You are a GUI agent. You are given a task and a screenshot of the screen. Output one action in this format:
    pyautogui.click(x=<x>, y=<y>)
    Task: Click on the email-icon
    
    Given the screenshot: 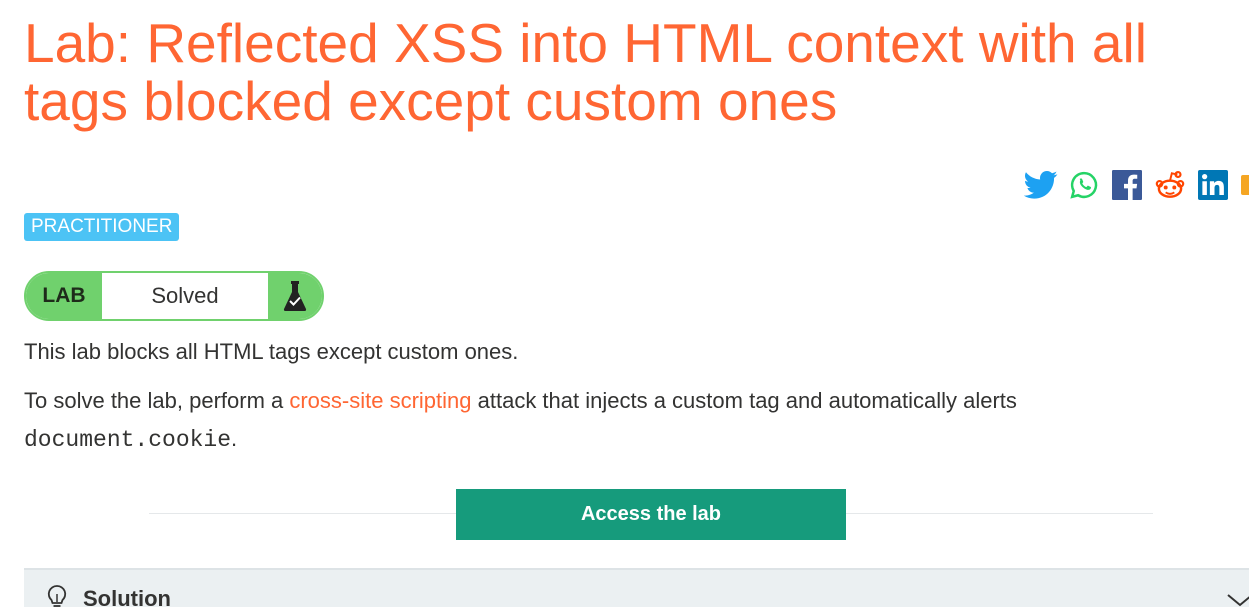 What is the action you would take?
    pyautogui.click(x=1244, y=185)
    